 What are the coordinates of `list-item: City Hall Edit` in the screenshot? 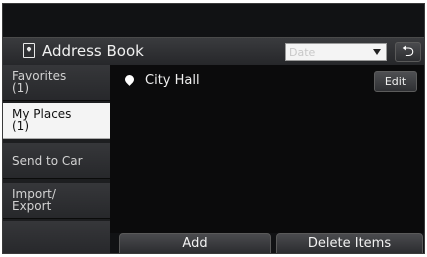 It's located at (267, 83).